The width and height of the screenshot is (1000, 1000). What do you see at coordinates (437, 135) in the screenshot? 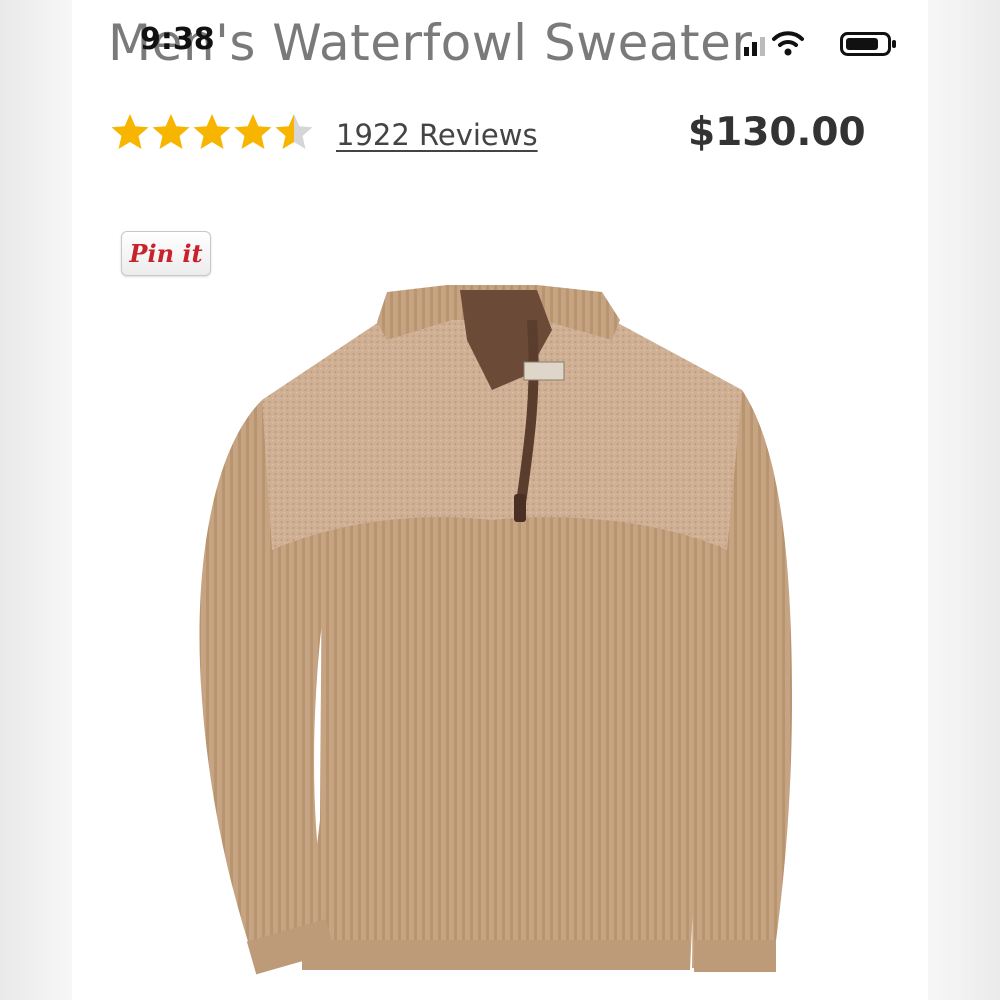
I see `reviews-link: 1922 Reviews` at bounding box center [437, 135].